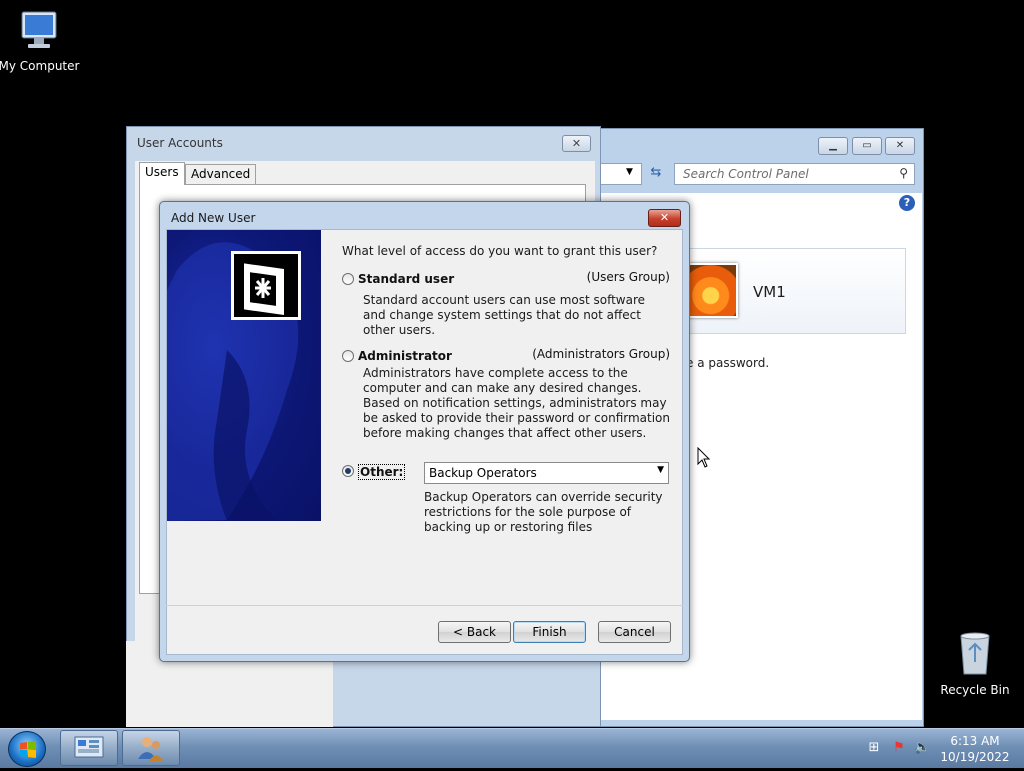  I want to click on password-link-text: e a password., so click(727, 363).